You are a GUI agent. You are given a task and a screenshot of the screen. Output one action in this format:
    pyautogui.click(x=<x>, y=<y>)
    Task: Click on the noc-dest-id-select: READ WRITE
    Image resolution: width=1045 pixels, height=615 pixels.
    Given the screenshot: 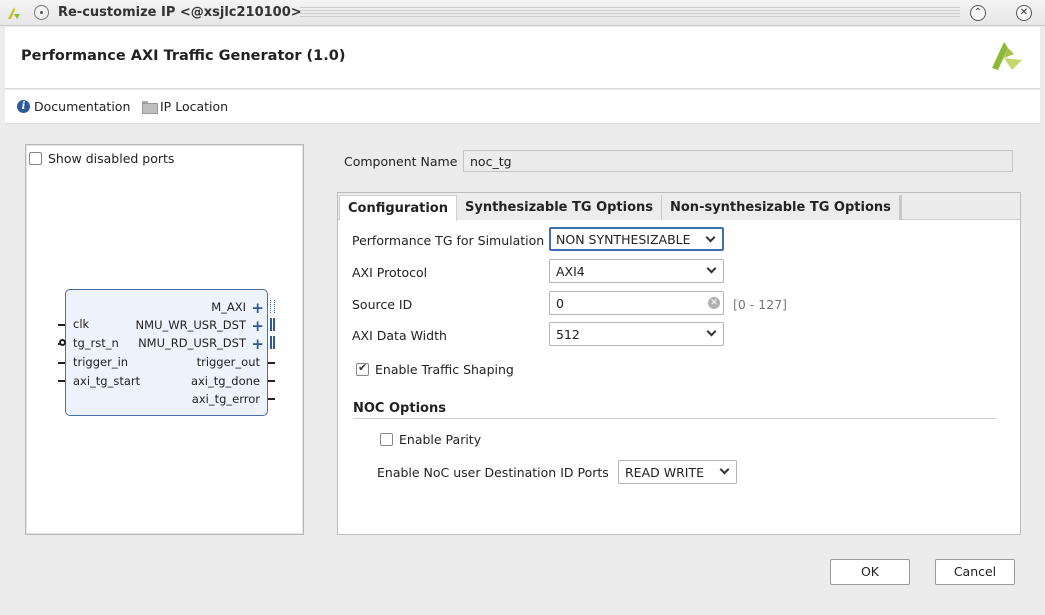 What is the action you would take?
    pyautogui.click(x=677, y=472)
    